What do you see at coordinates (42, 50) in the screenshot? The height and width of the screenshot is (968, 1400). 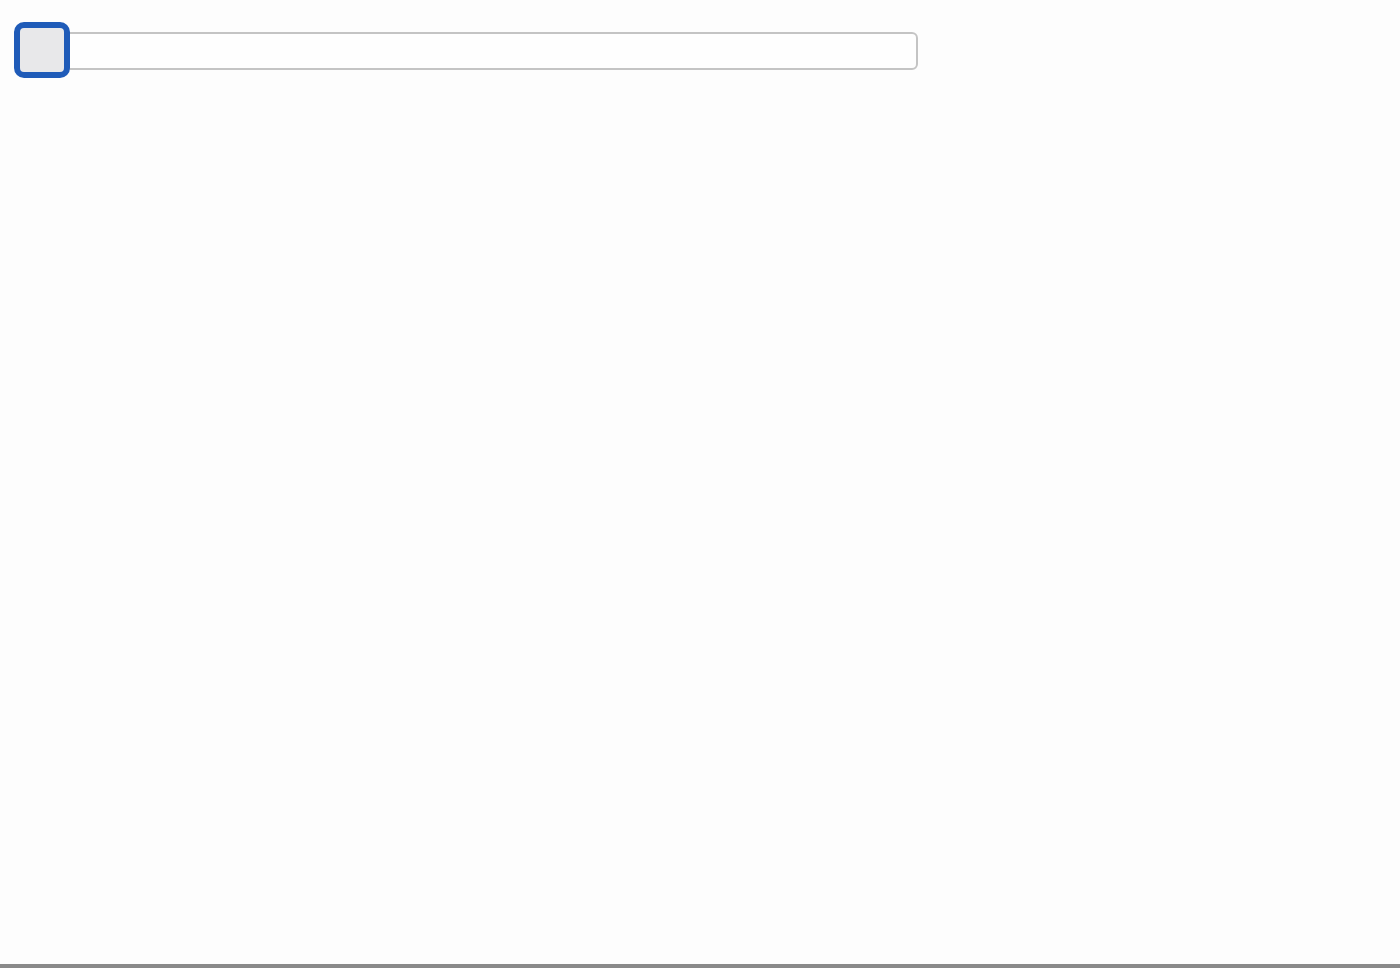 I see `slider-thumb` at bounding box center [42, 50].